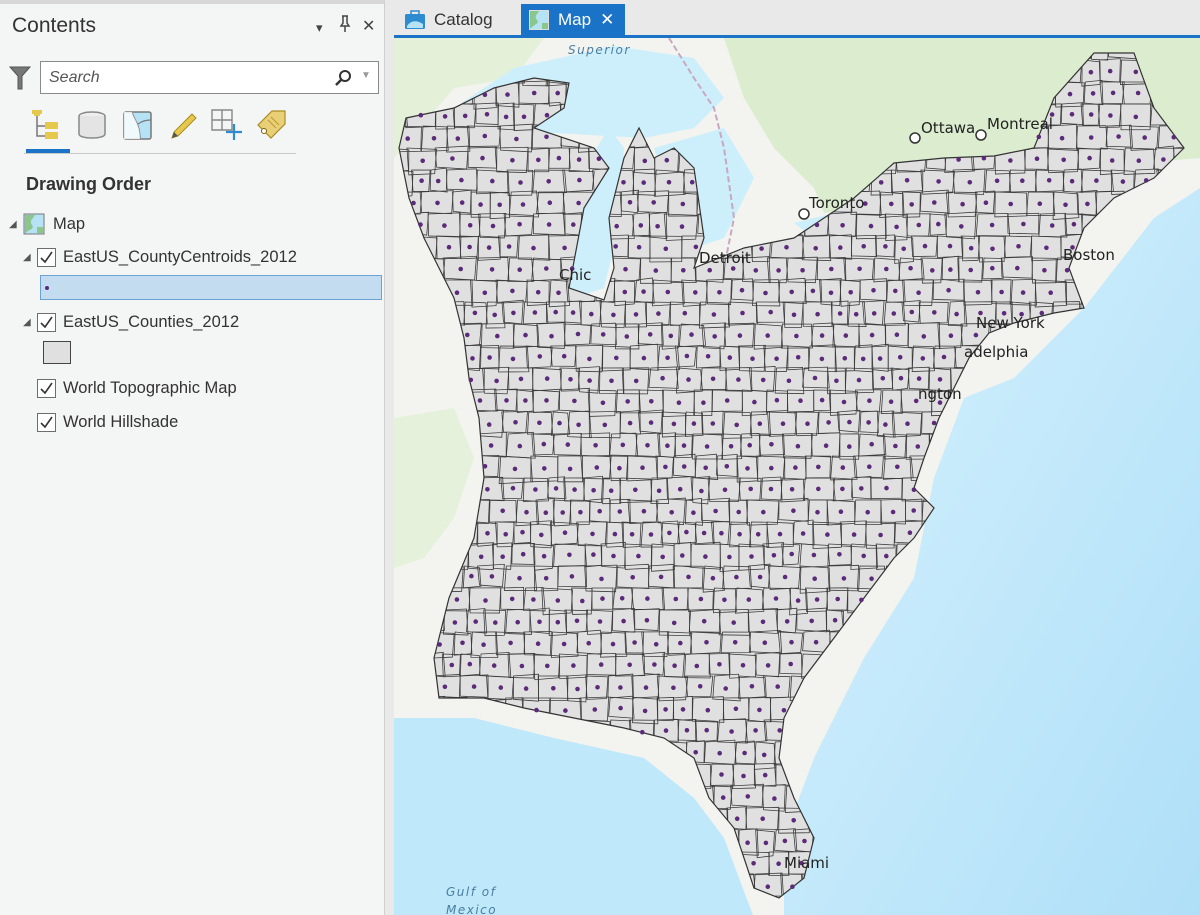 Image resolution: width=1200 pixels, height=915 pixels. What do you see at coordinates (107, 422) in the screenshot?
I see `layer-row-hillshade: World Hillshade` at bounding box center [107, 422].